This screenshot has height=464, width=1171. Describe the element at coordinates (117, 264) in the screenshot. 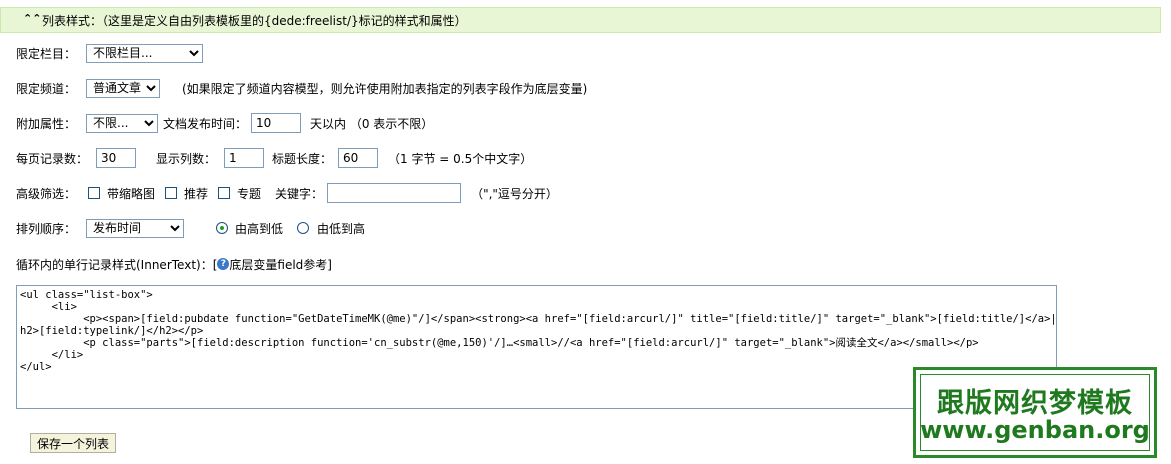

I see `innertext-label: 循环内的单行记录样式(InnerText)：[` at that location.